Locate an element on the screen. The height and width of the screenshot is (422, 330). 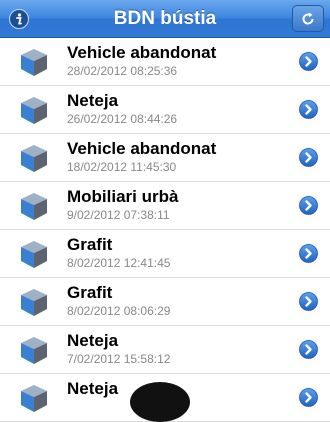
item-date: 26/02/2012 08:44:26 is located at coordinates (122, 119).